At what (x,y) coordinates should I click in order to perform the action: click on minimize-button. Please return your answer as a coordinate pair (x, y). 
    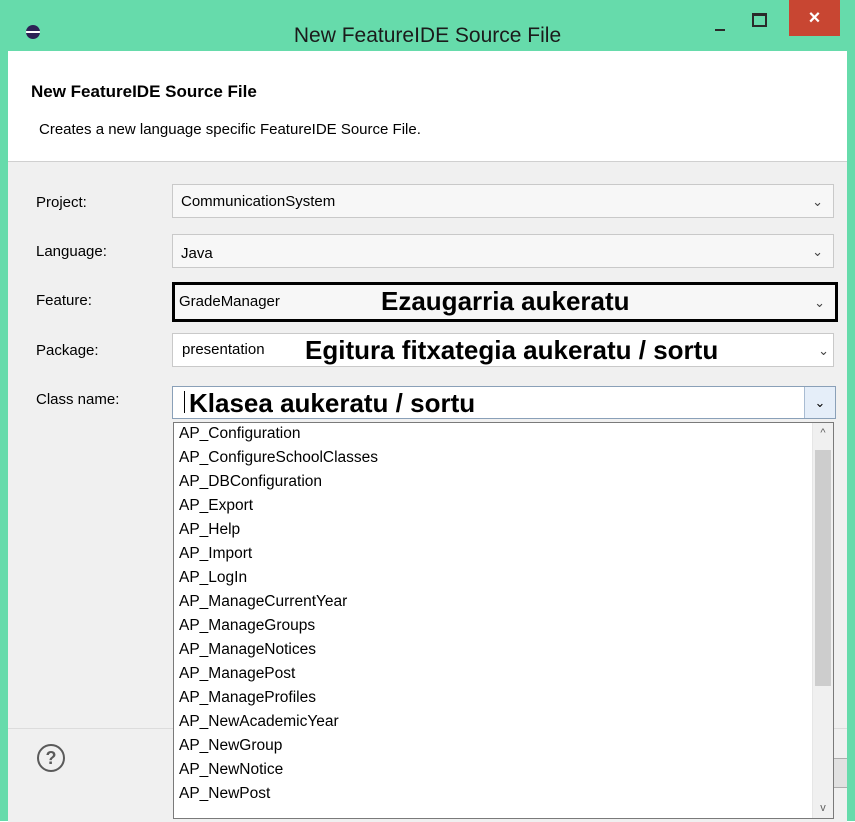
    Looking at the image, I should click on (720, 26).